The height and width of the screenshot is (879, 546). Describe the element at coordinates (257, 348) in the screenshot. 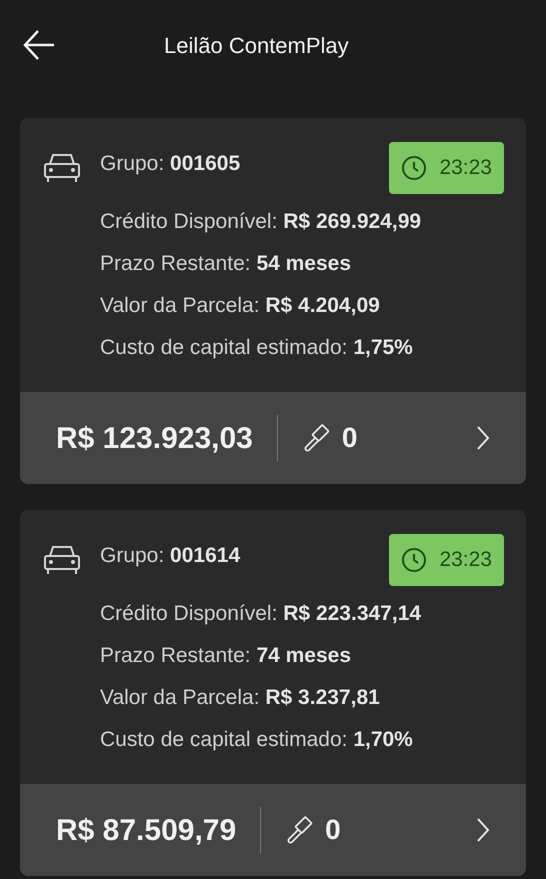

I see `detail-text: Custo de capital estimado: 1,75%` at that location.